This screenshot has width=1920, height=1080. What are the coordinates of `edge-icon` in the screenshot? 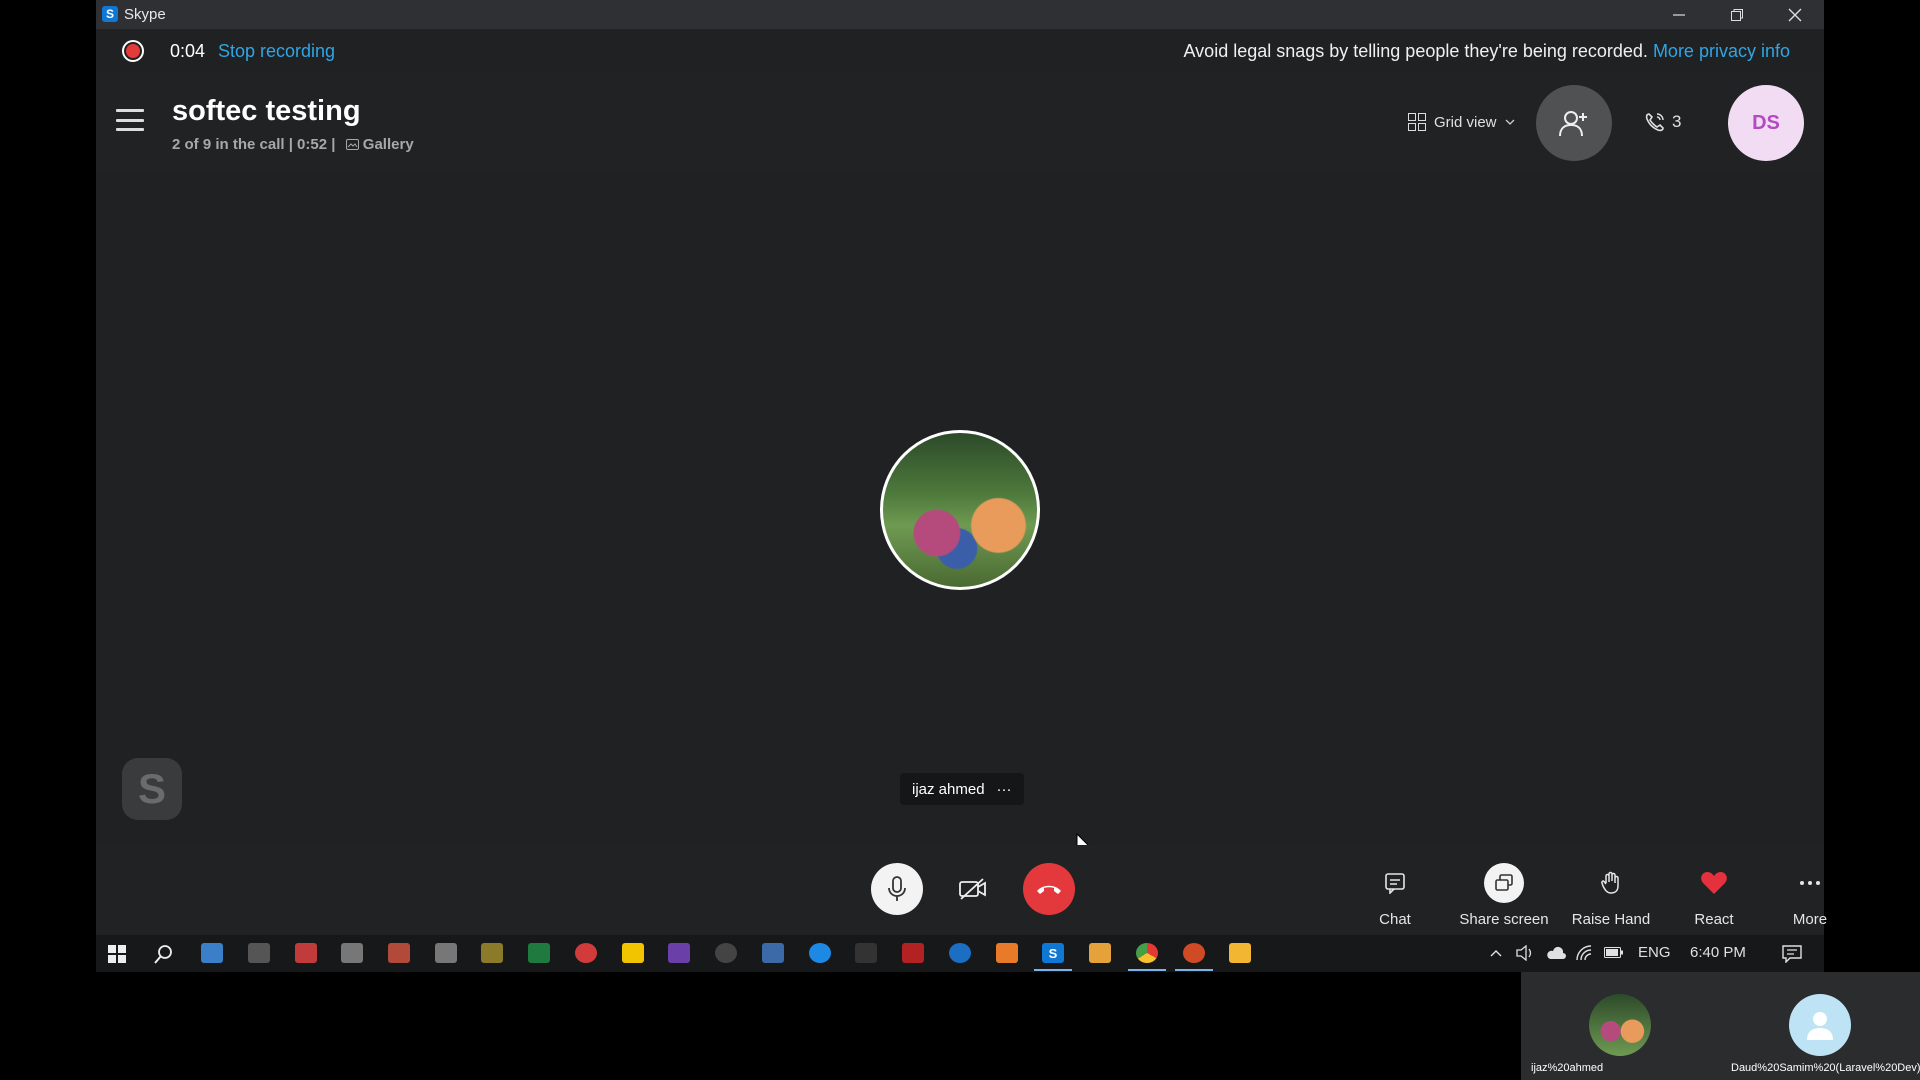 It's located at (960, 953).